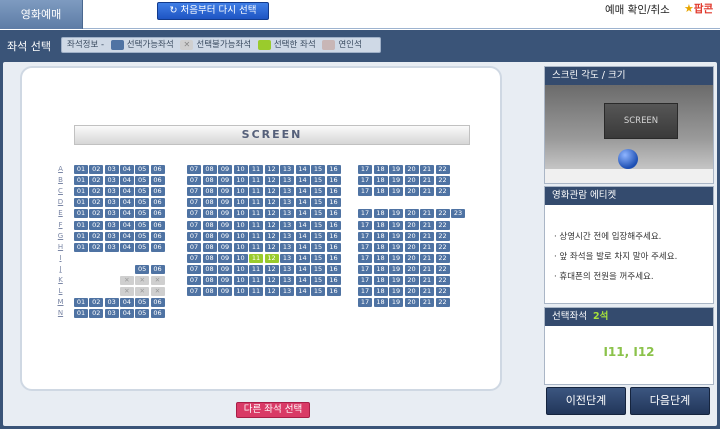  Describe the element at coordinates (333, 269) in the screenshot. I see `seat-j16: 16` at that location.